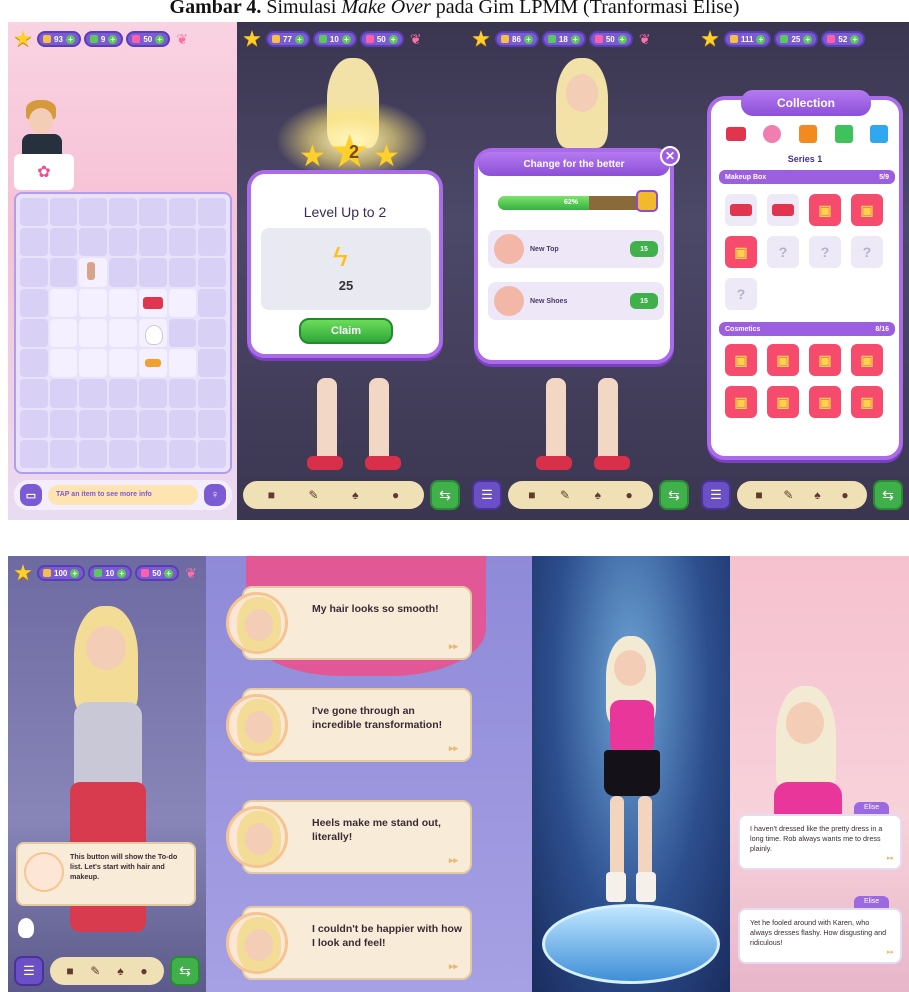 The height and width of the screenshot is (992, 909). Describe the element at coordinates (772, 134) in the screenshot. I see `cream-tab-icon` at that location.